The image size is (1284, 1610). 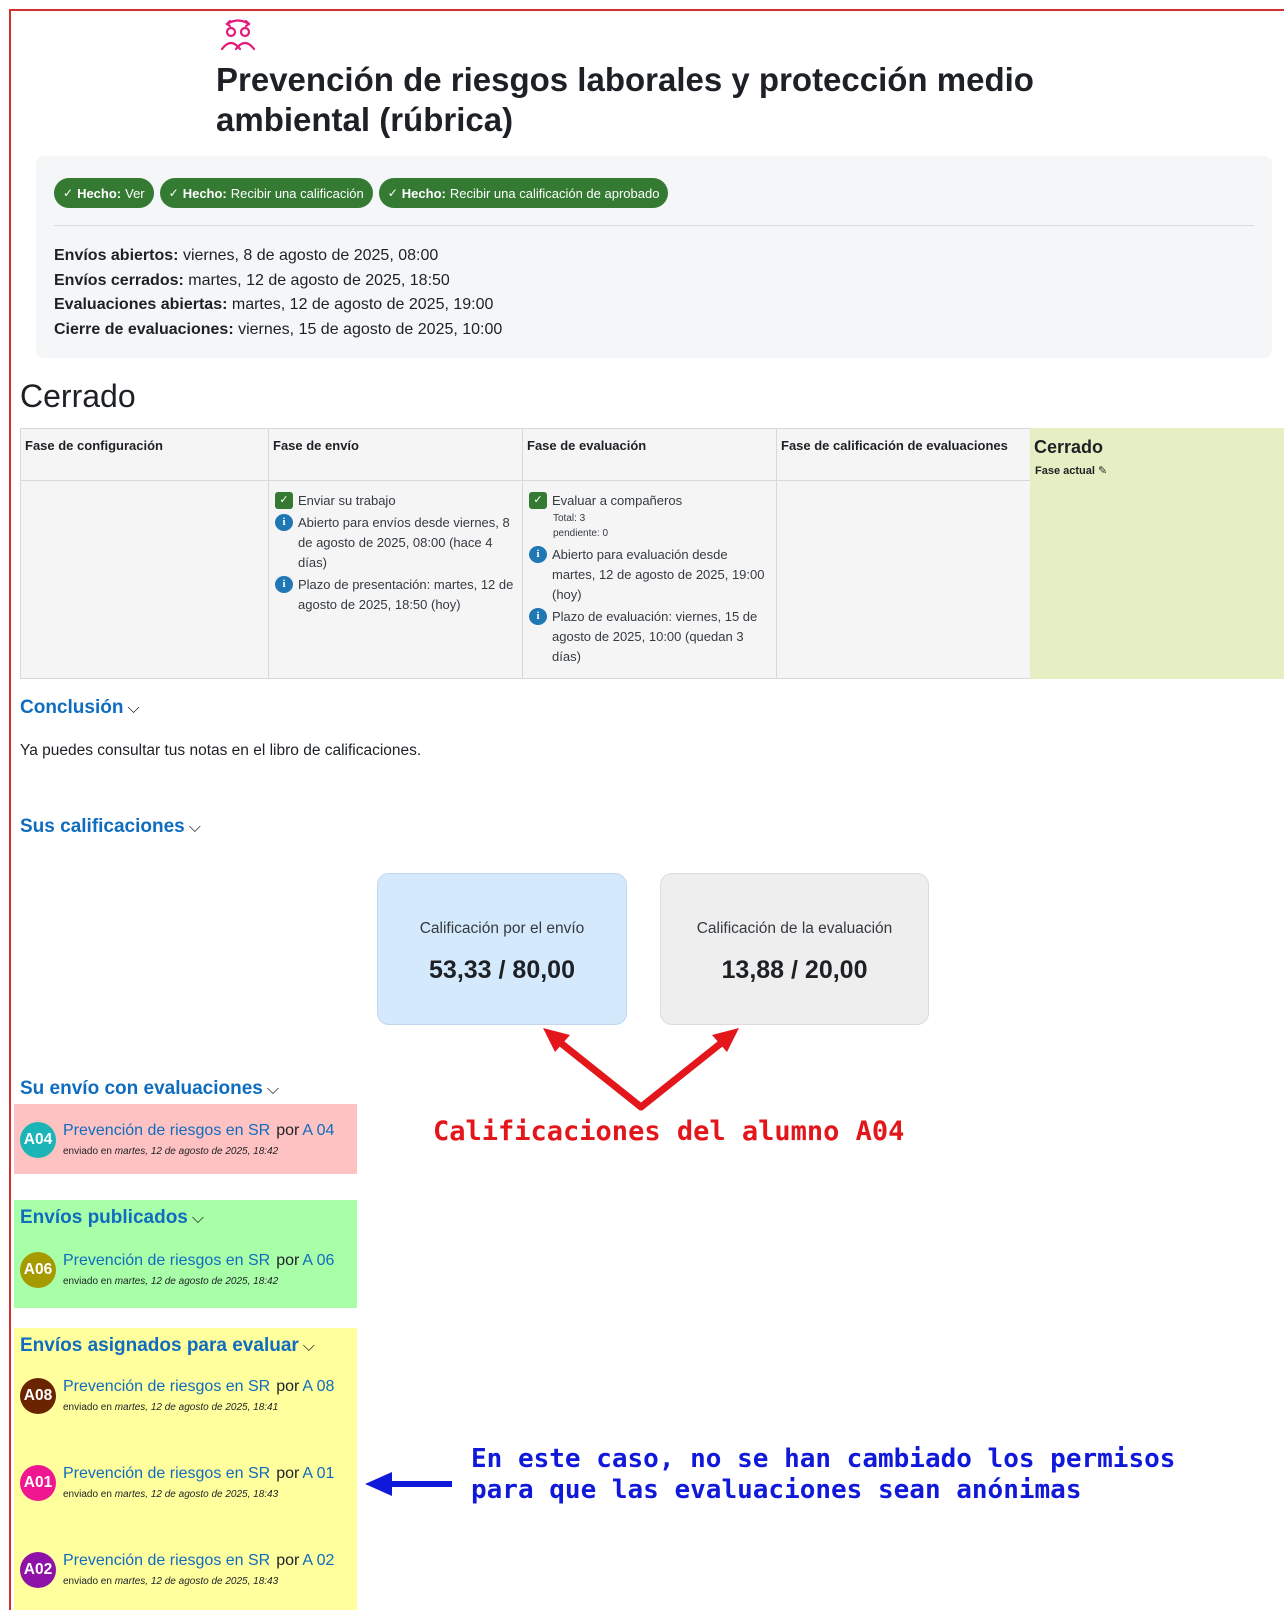 I want to click on task-pending: pendiente: 0, so click(x=581, y=533).